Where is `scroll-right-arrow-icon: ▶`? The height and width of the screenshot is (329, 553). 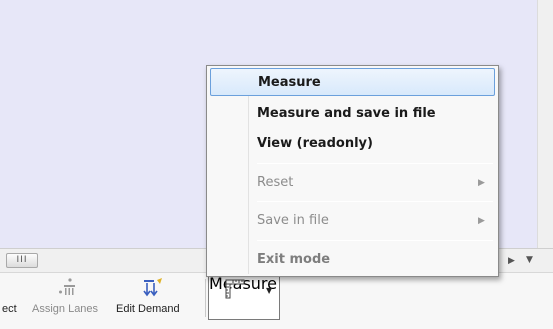 scroll-right-arrow-icon: ▶ is located at coordinates (511, 261).